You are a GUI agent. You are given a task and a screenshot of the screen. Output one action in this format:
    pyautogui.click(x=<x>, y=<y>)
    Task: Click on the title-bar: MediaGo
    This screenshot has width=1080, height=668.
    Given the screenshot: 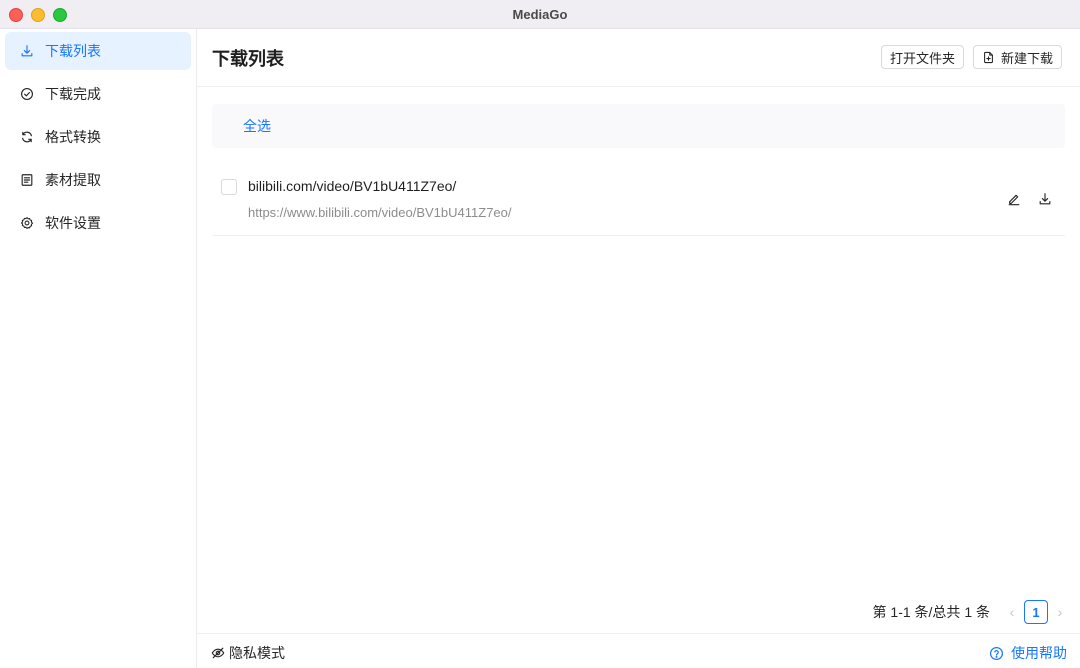 What is the action you would take?
    pyautogui.click(x=540, y=14)
    